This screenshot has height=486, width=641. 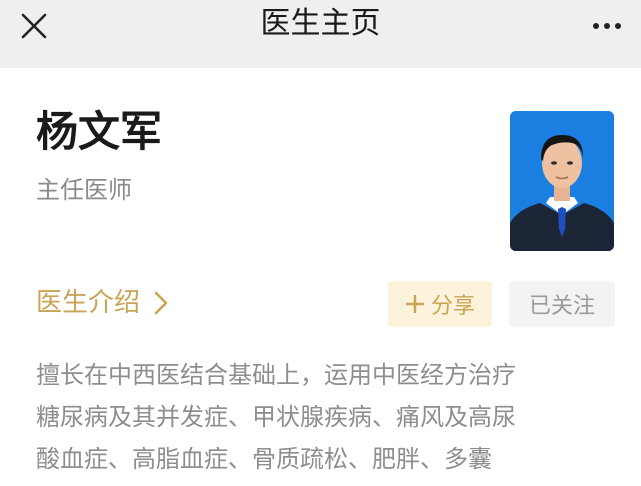 What do you see at coordinates (84, 190) in the screenshot?
I see `doctor-title: 主任医师` at bounding box center [84, 190].